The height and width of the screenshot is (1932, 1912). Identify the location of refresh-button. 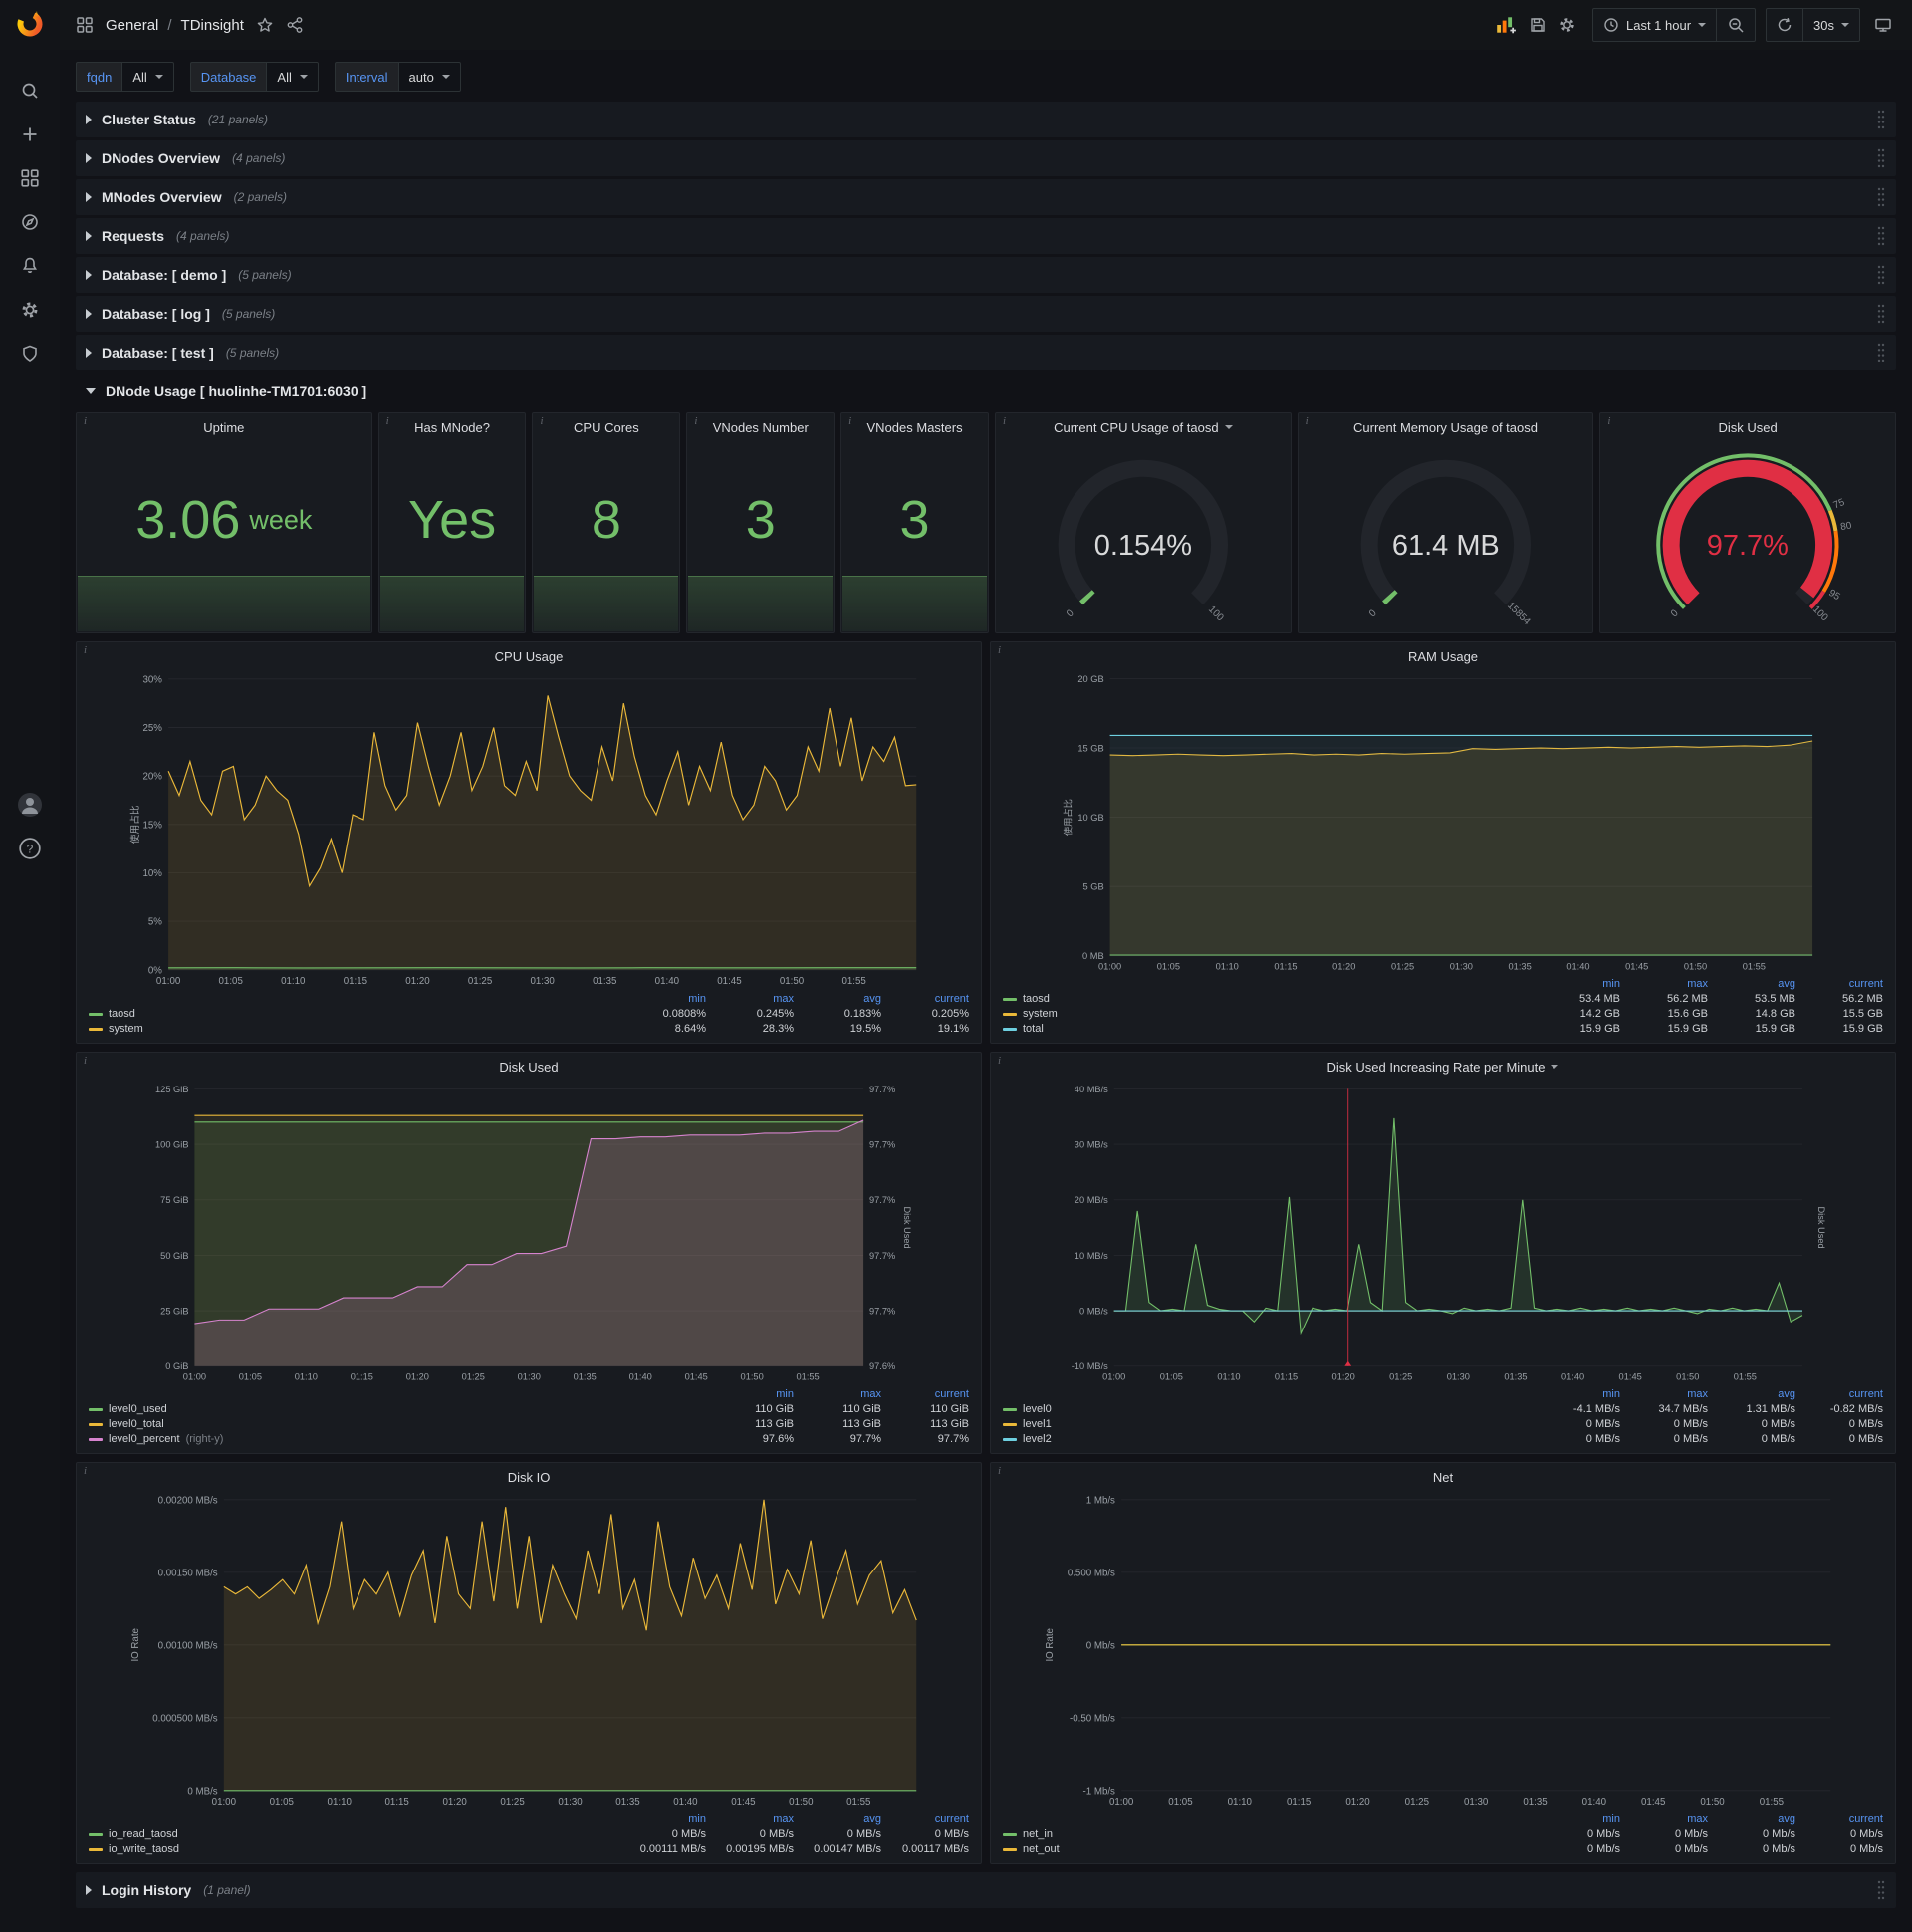
(1784, 25).